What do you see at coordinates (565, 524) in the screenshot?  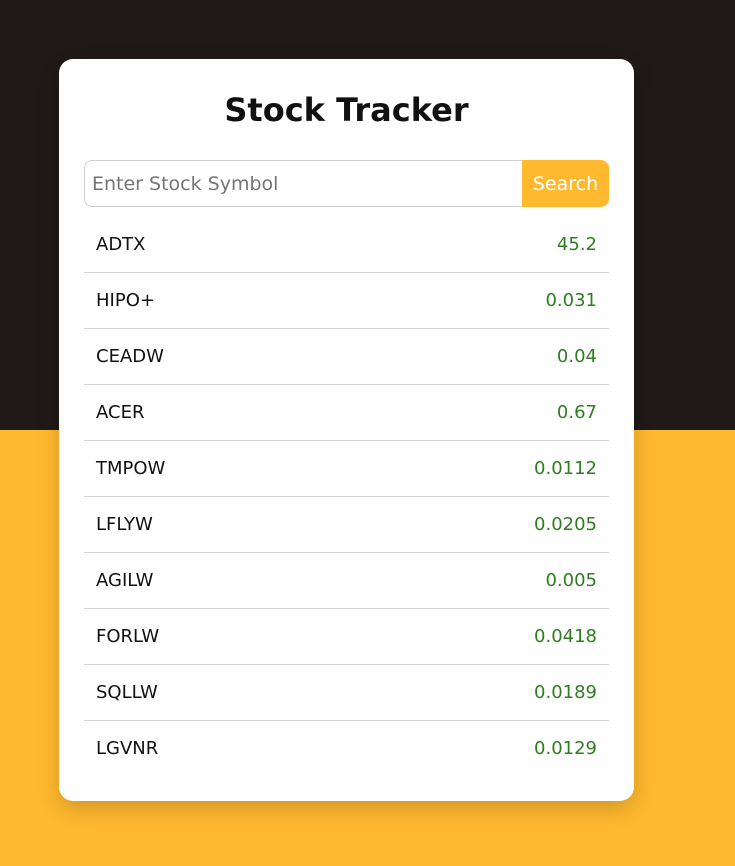 I see `stock-price: 0.0205` at bounding box center [565, 524].